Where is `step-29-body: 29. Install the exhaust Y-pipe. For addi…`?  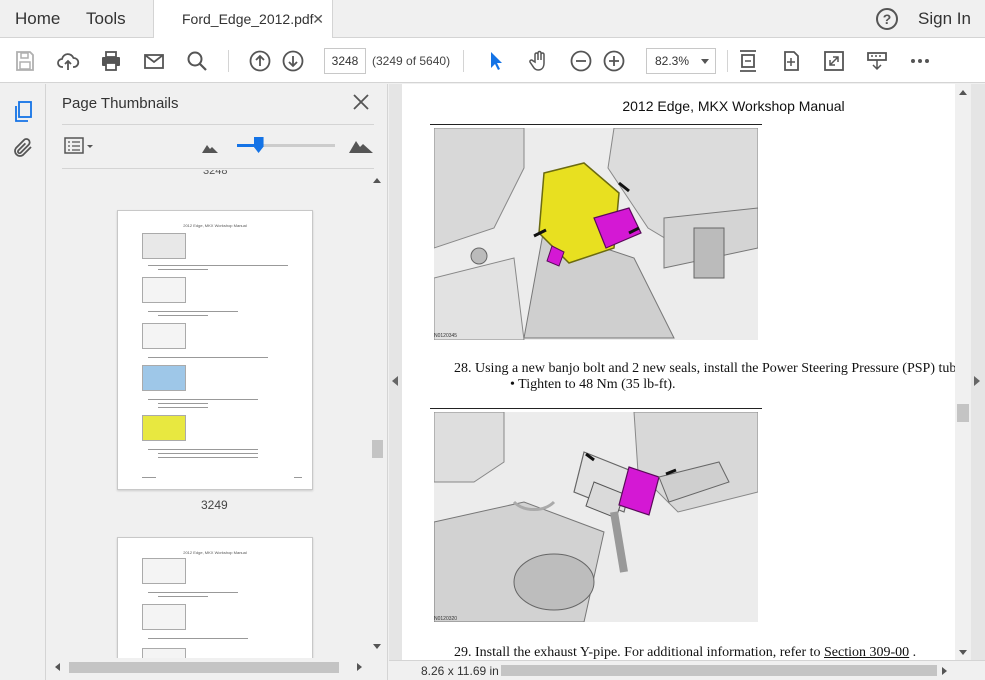
step-29-body: 29. Install the exhaust Y-pipe. For addi… is located at coordinates (637, 652).